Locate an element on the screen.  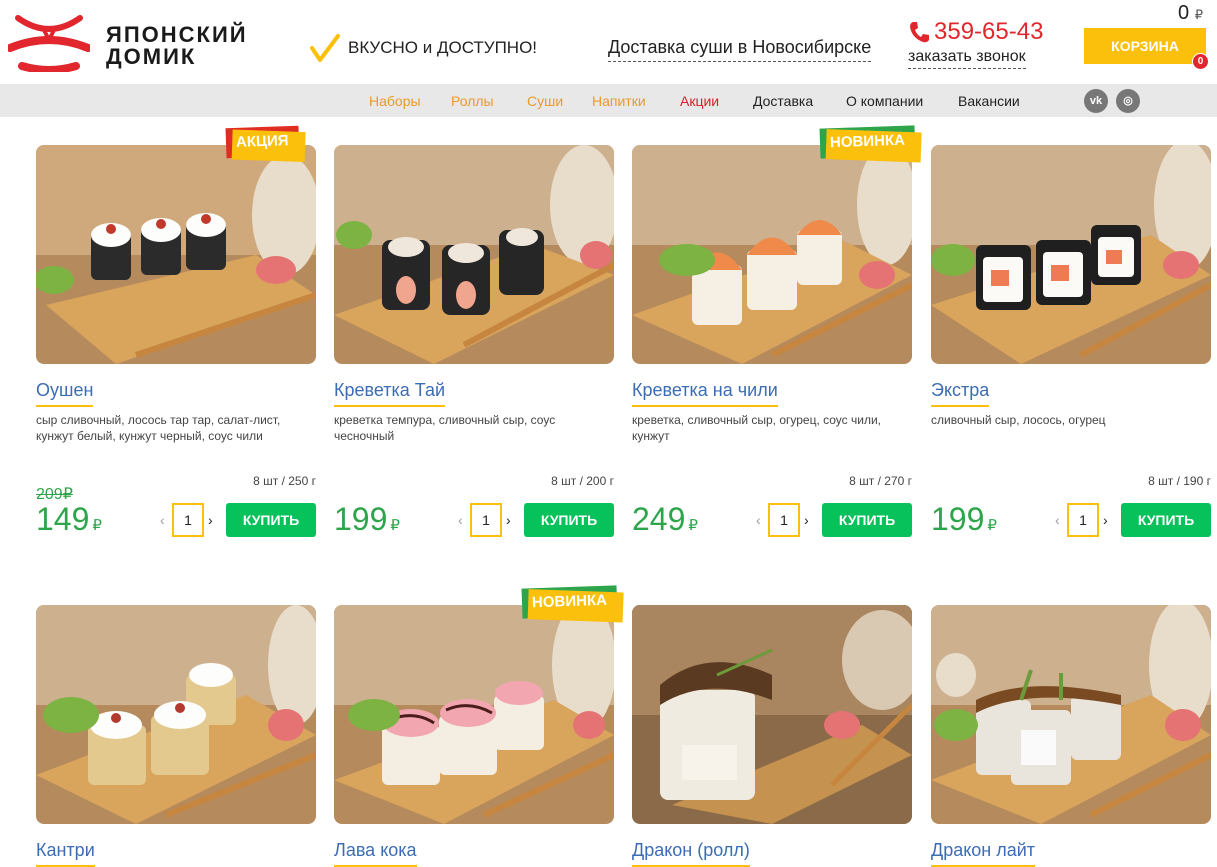
product-description: сливочный сыр, лосось, огурец is located at coordinates (1018, 420).